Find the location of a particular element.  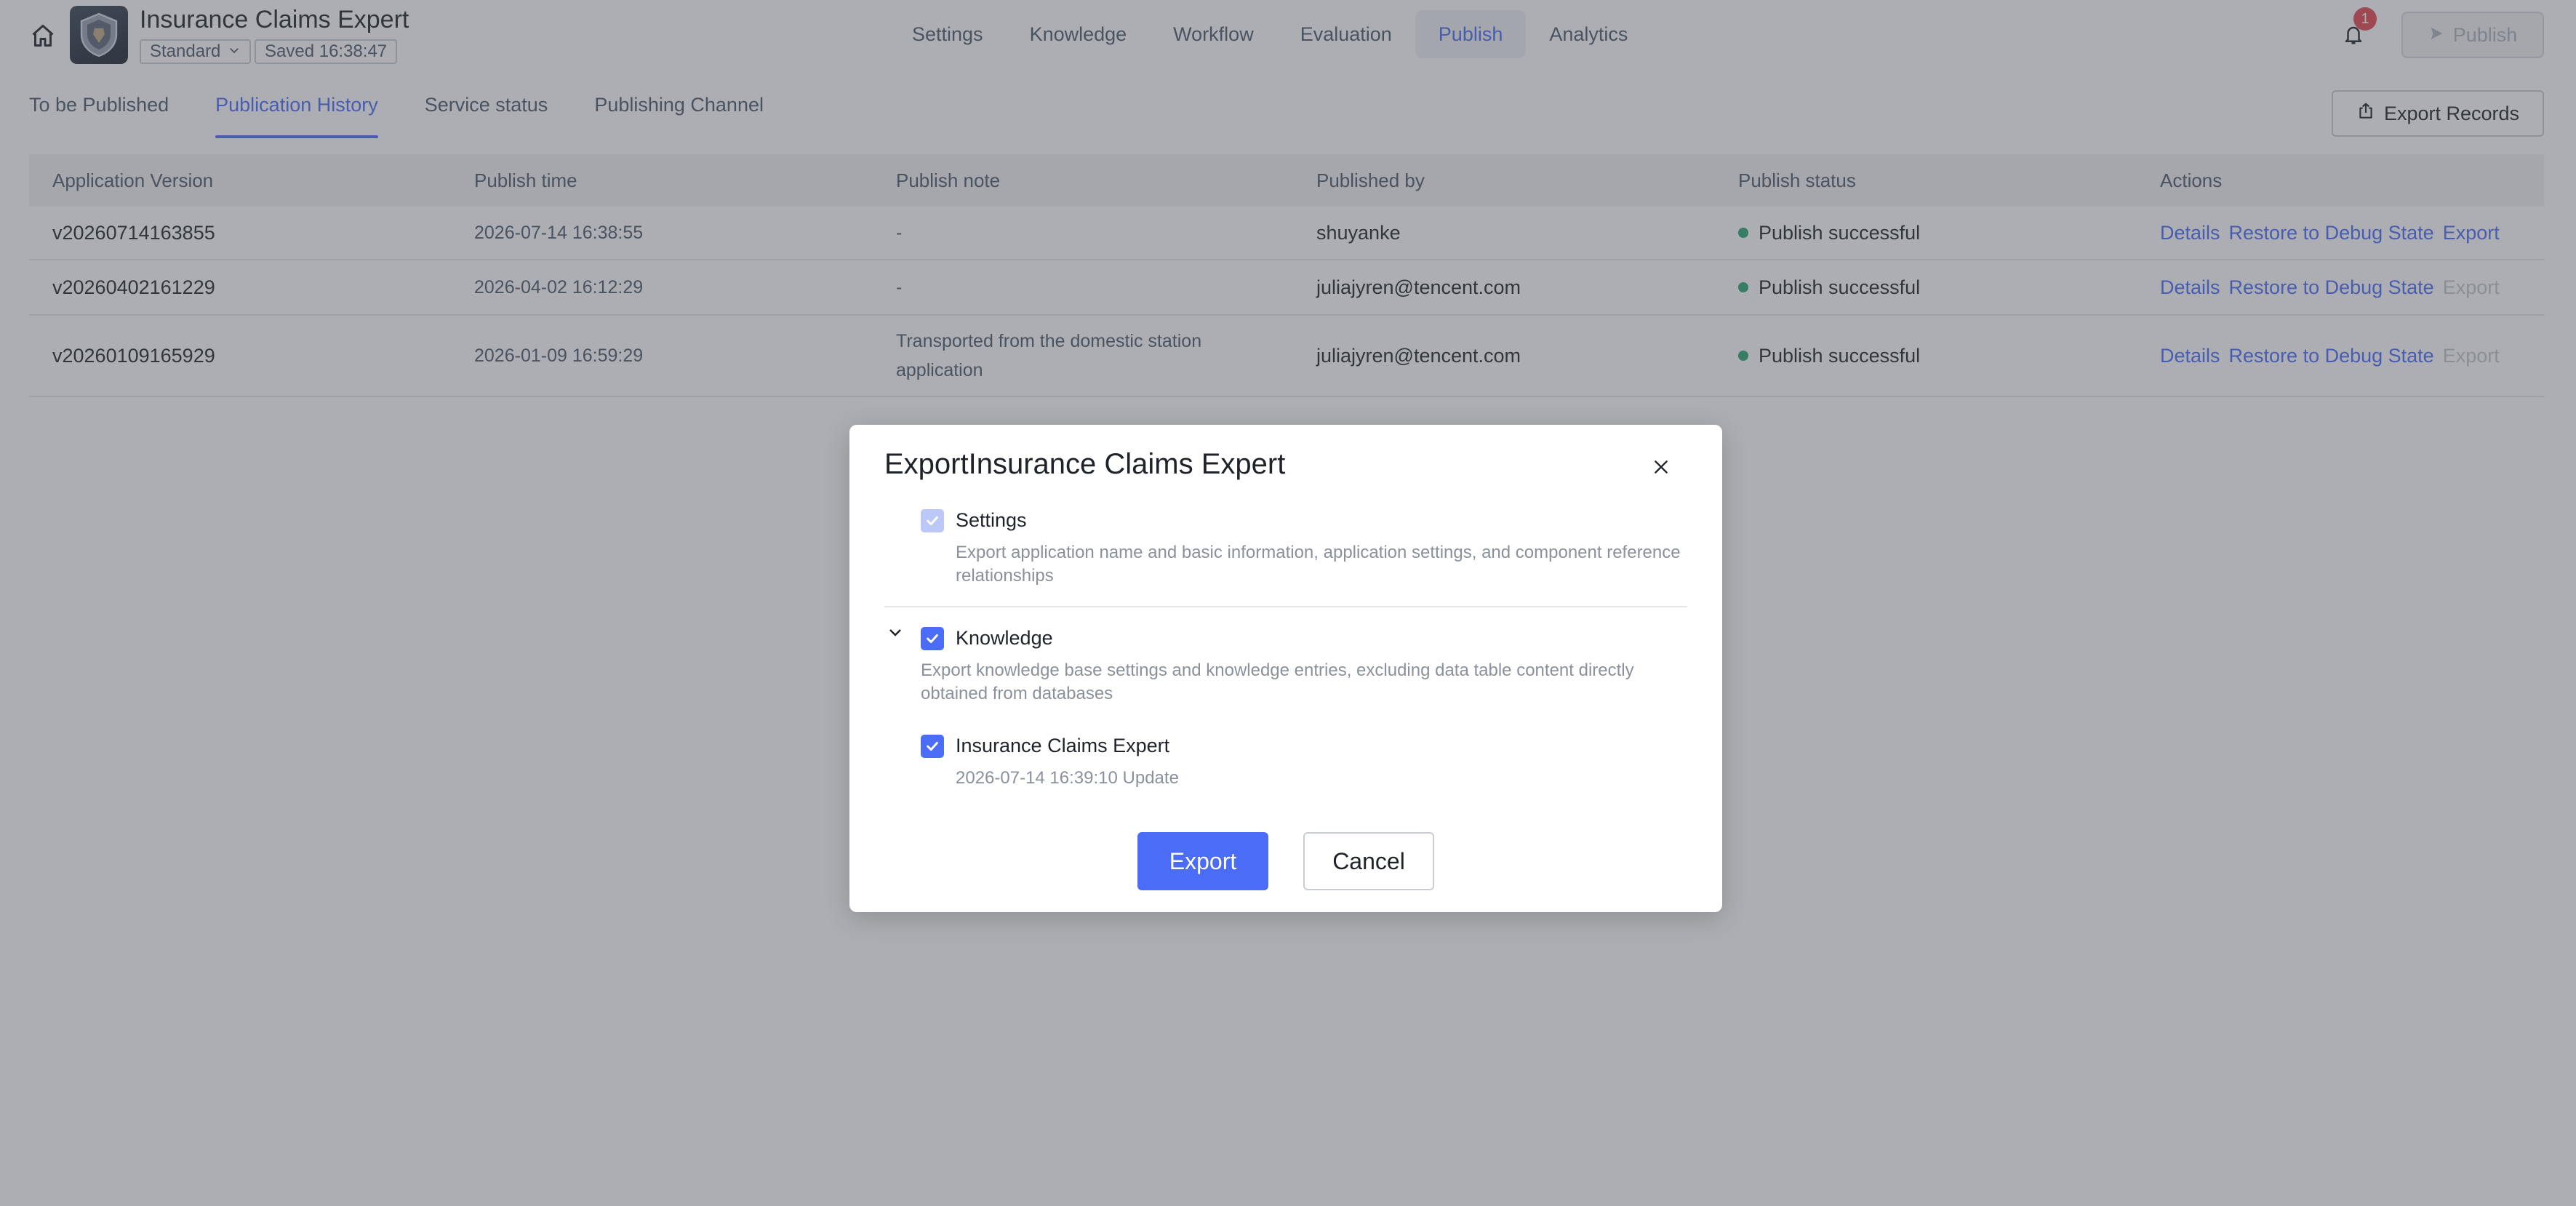

dialog-title: ExportInsurance Claims Expert is located at coordinates (1085, 464).